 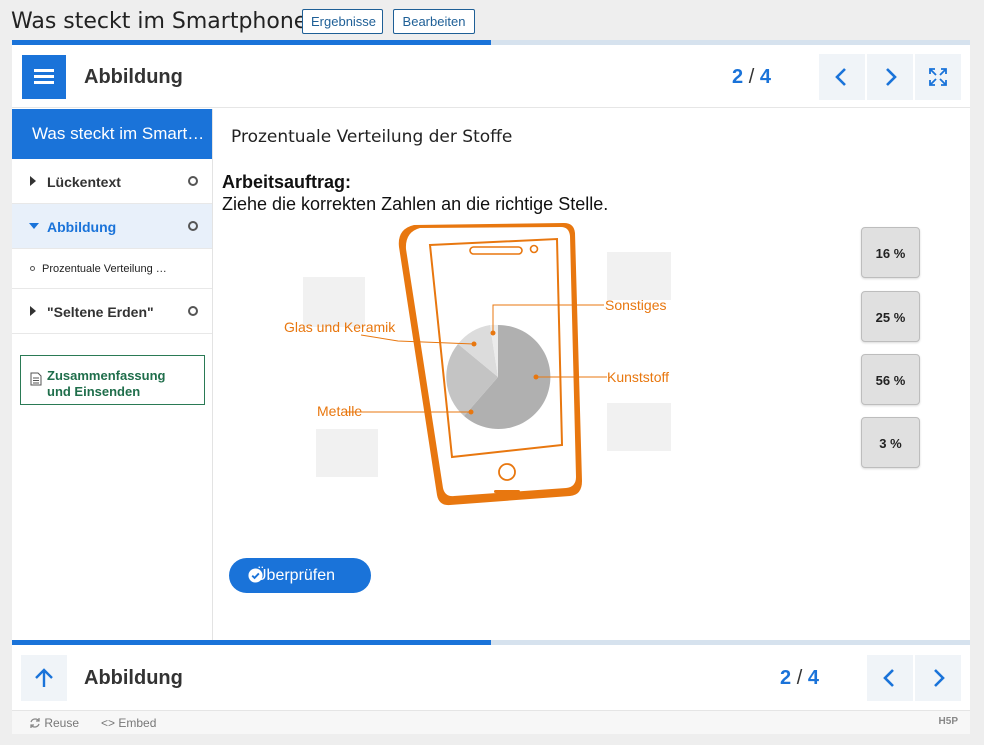 What do you see at coordinates (295, 575) in the screenshot?
I see `check-button-label: Überprüfen` at bounding box center [295, 575].